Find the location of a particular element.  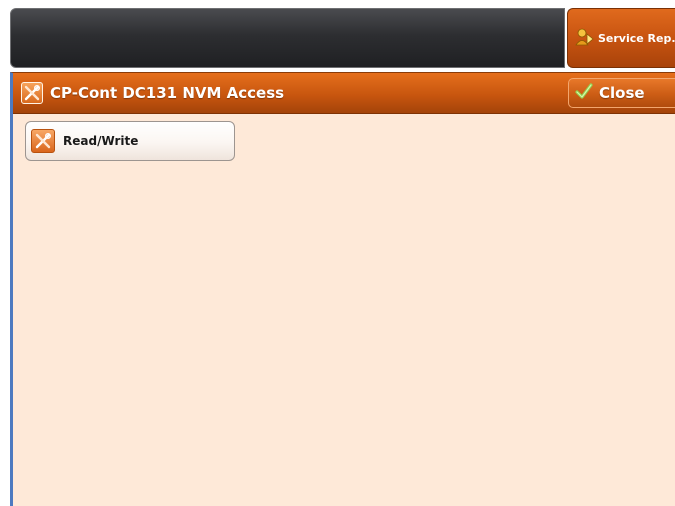

service-rep-label: Service Rep. is located at coordinates (636, 38).